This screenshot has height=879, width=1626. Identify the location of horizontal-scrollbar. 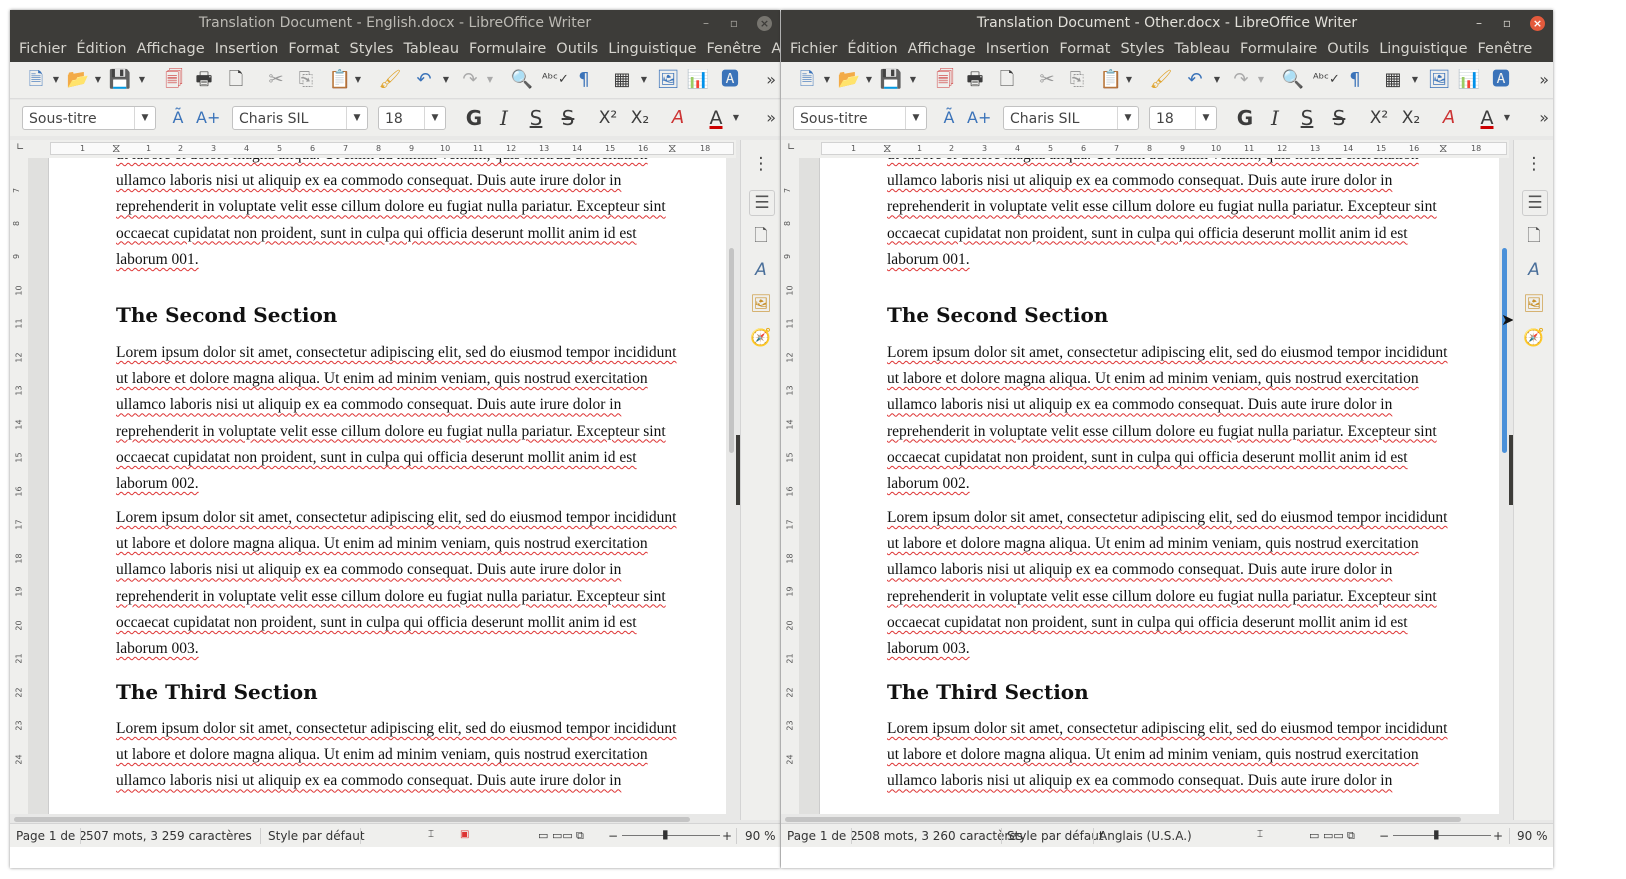
(1145, 818).